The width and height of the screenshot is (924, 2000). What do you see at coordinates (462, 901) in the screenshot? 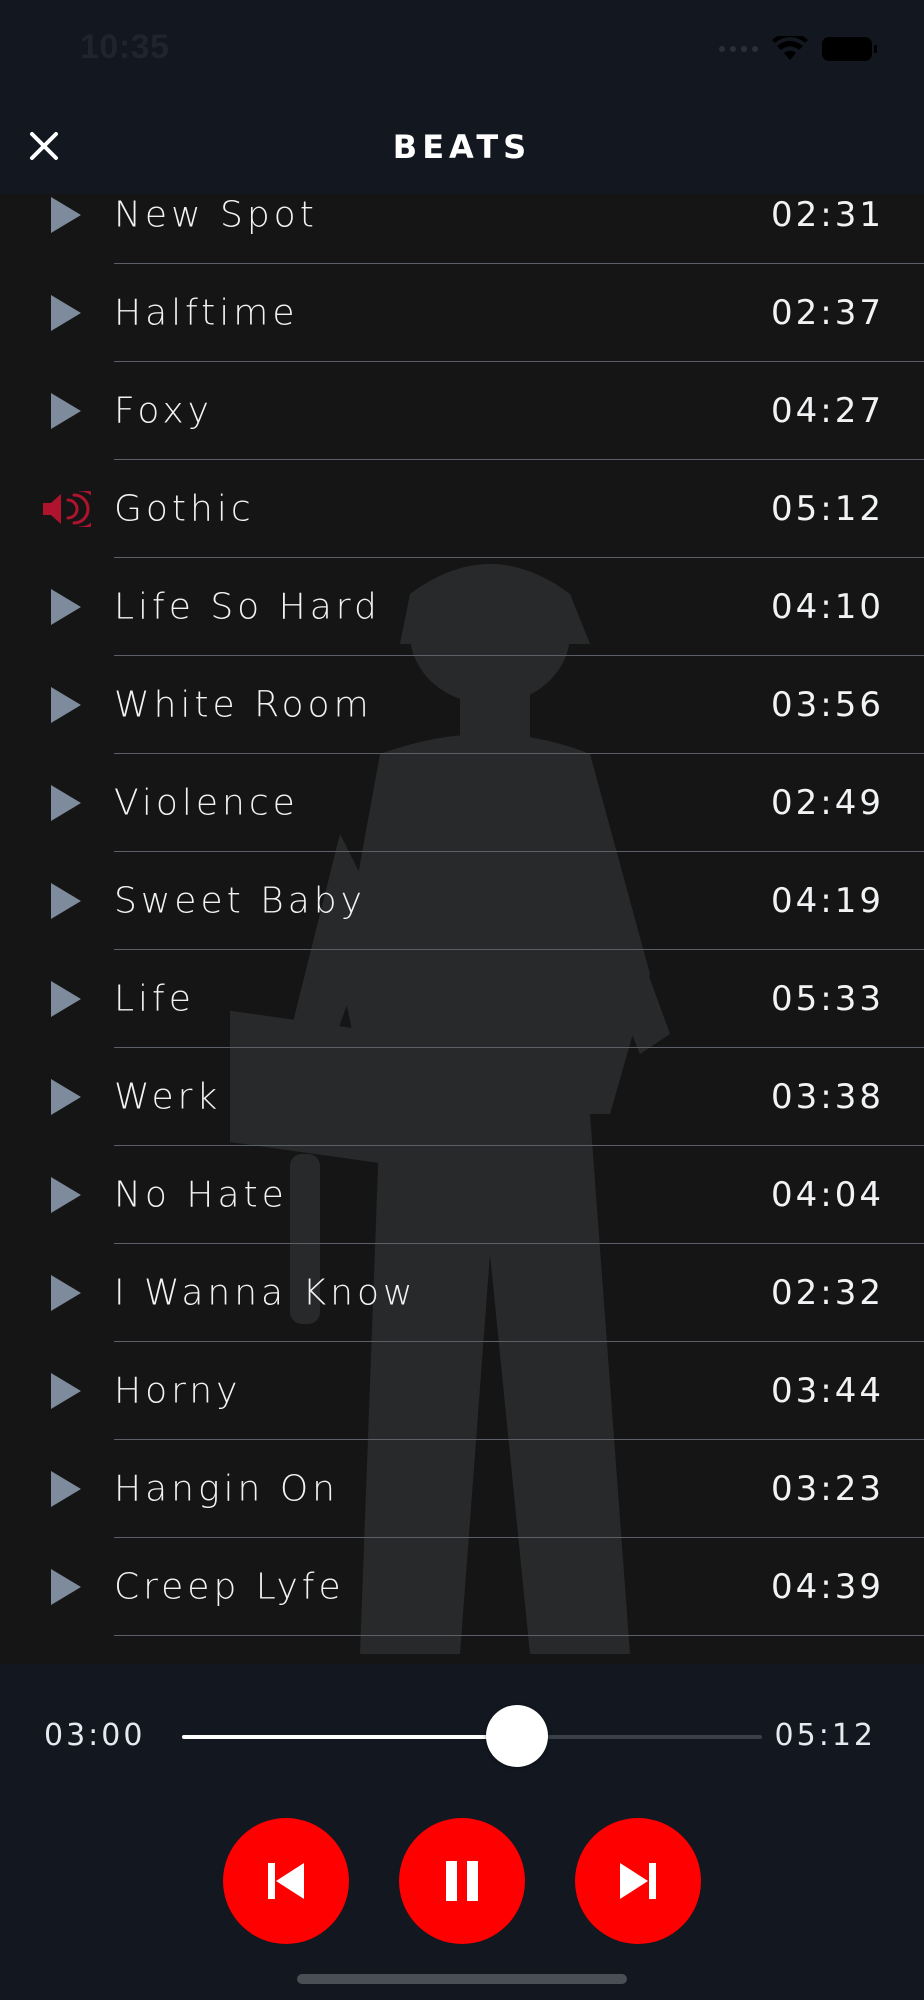
I see `track-row: Sweet Baby 04:19` at bounding box center [462, 901].